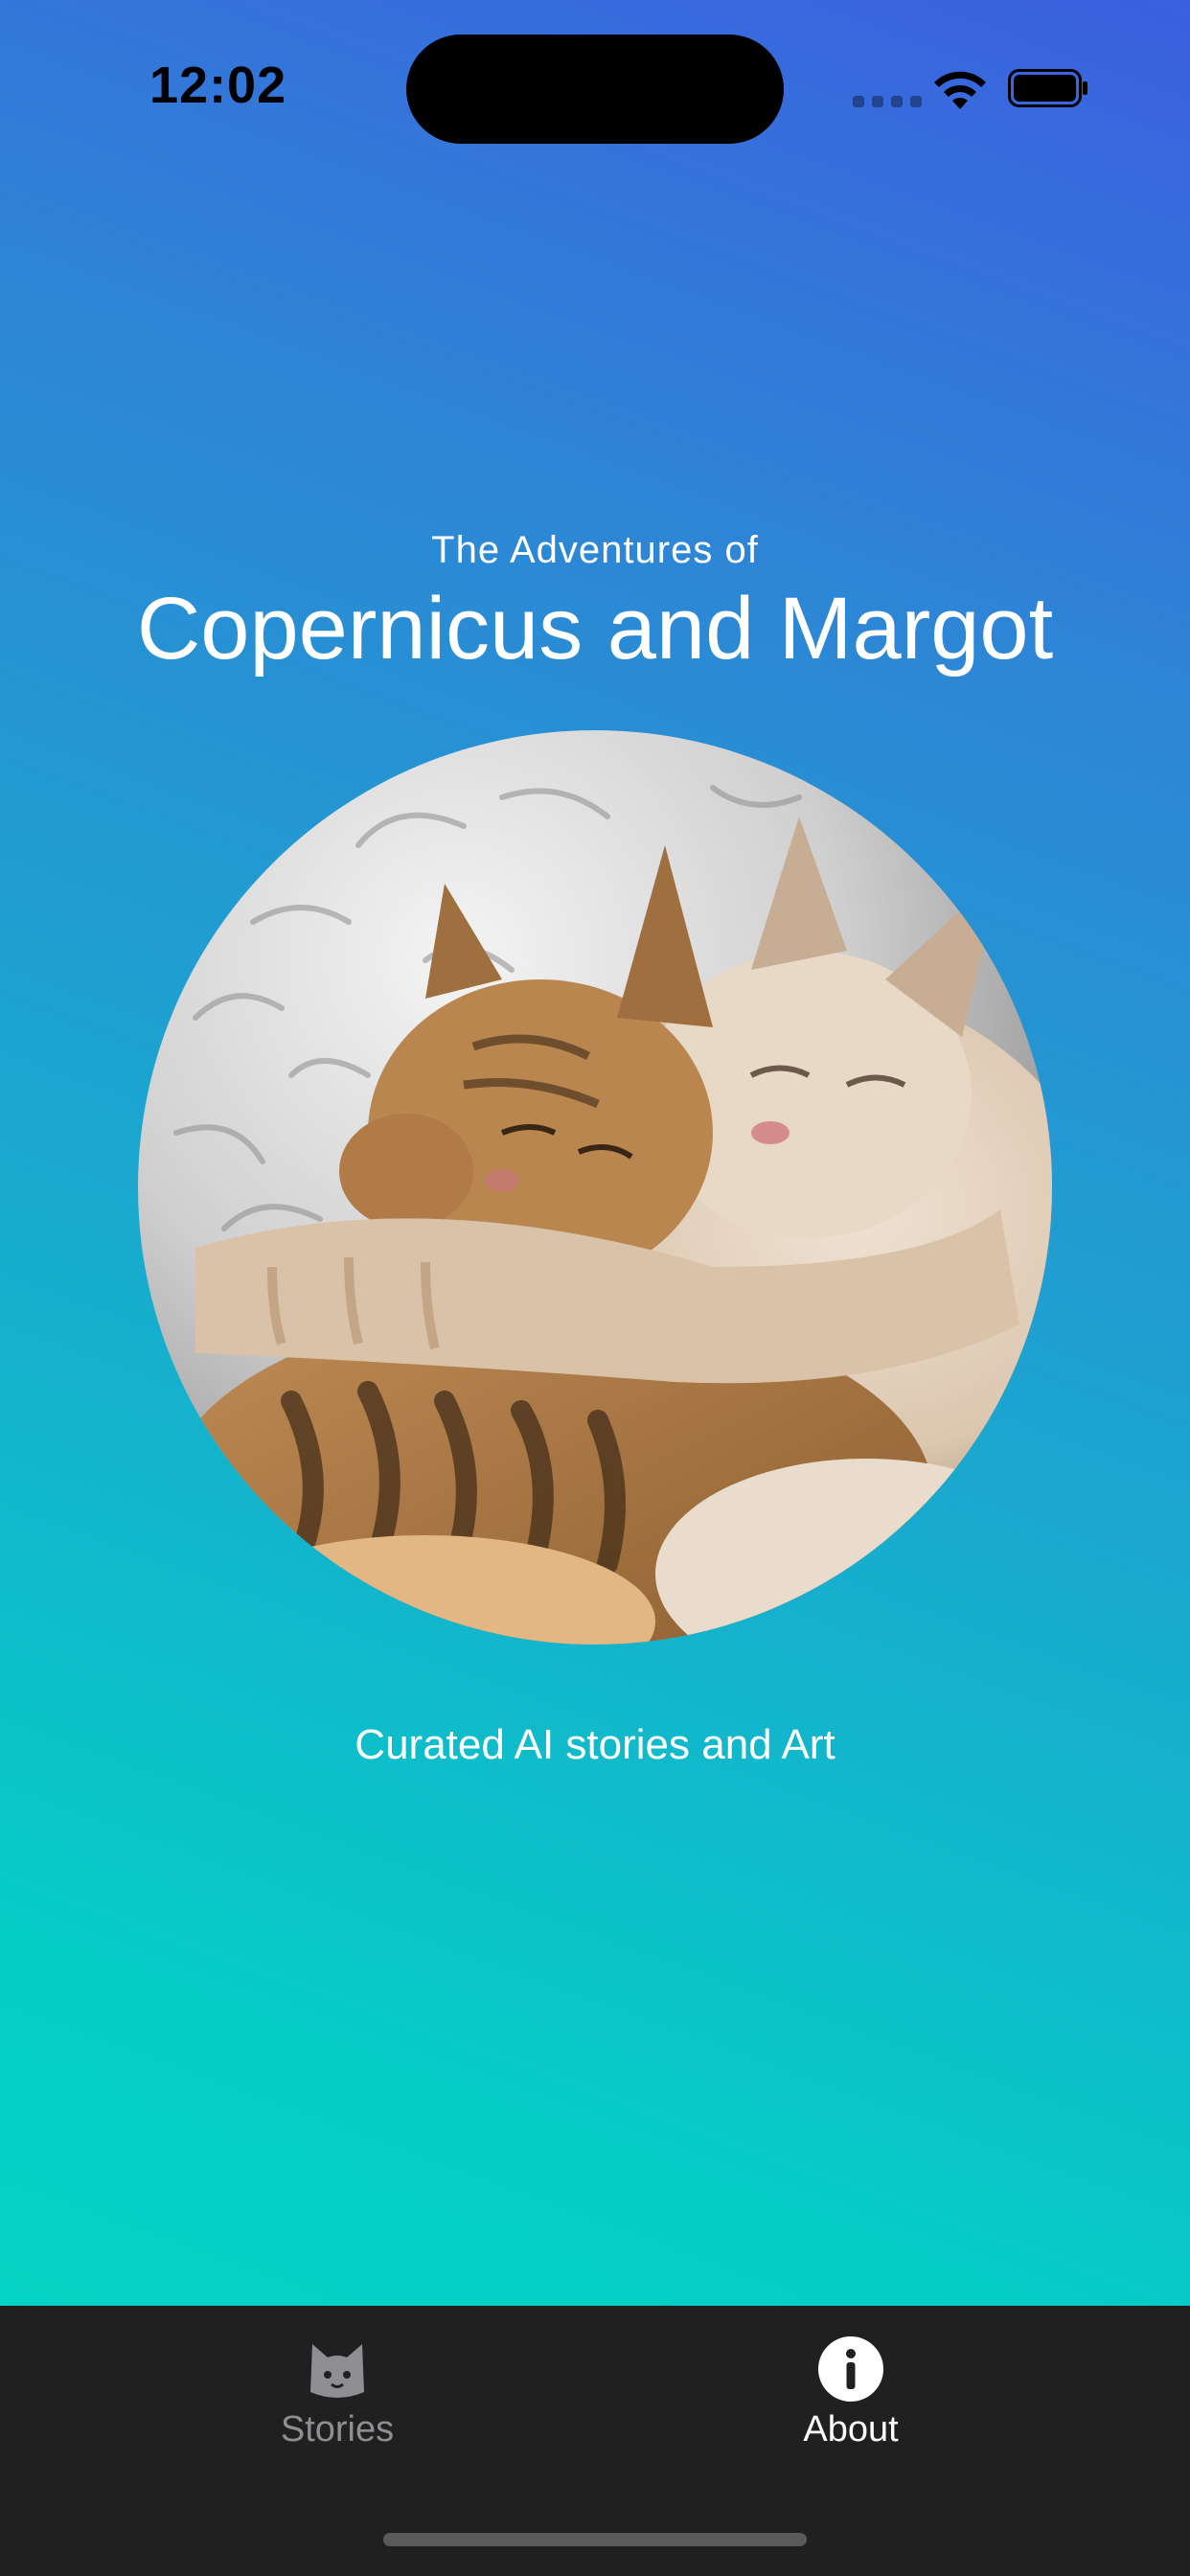 The height and width of the screenshot is (2576, 1190). What do you see at coordinates (595, 629) in the screenshot?
I see `app-title: Copernicus and Margot` at bounding box center [595, 629].